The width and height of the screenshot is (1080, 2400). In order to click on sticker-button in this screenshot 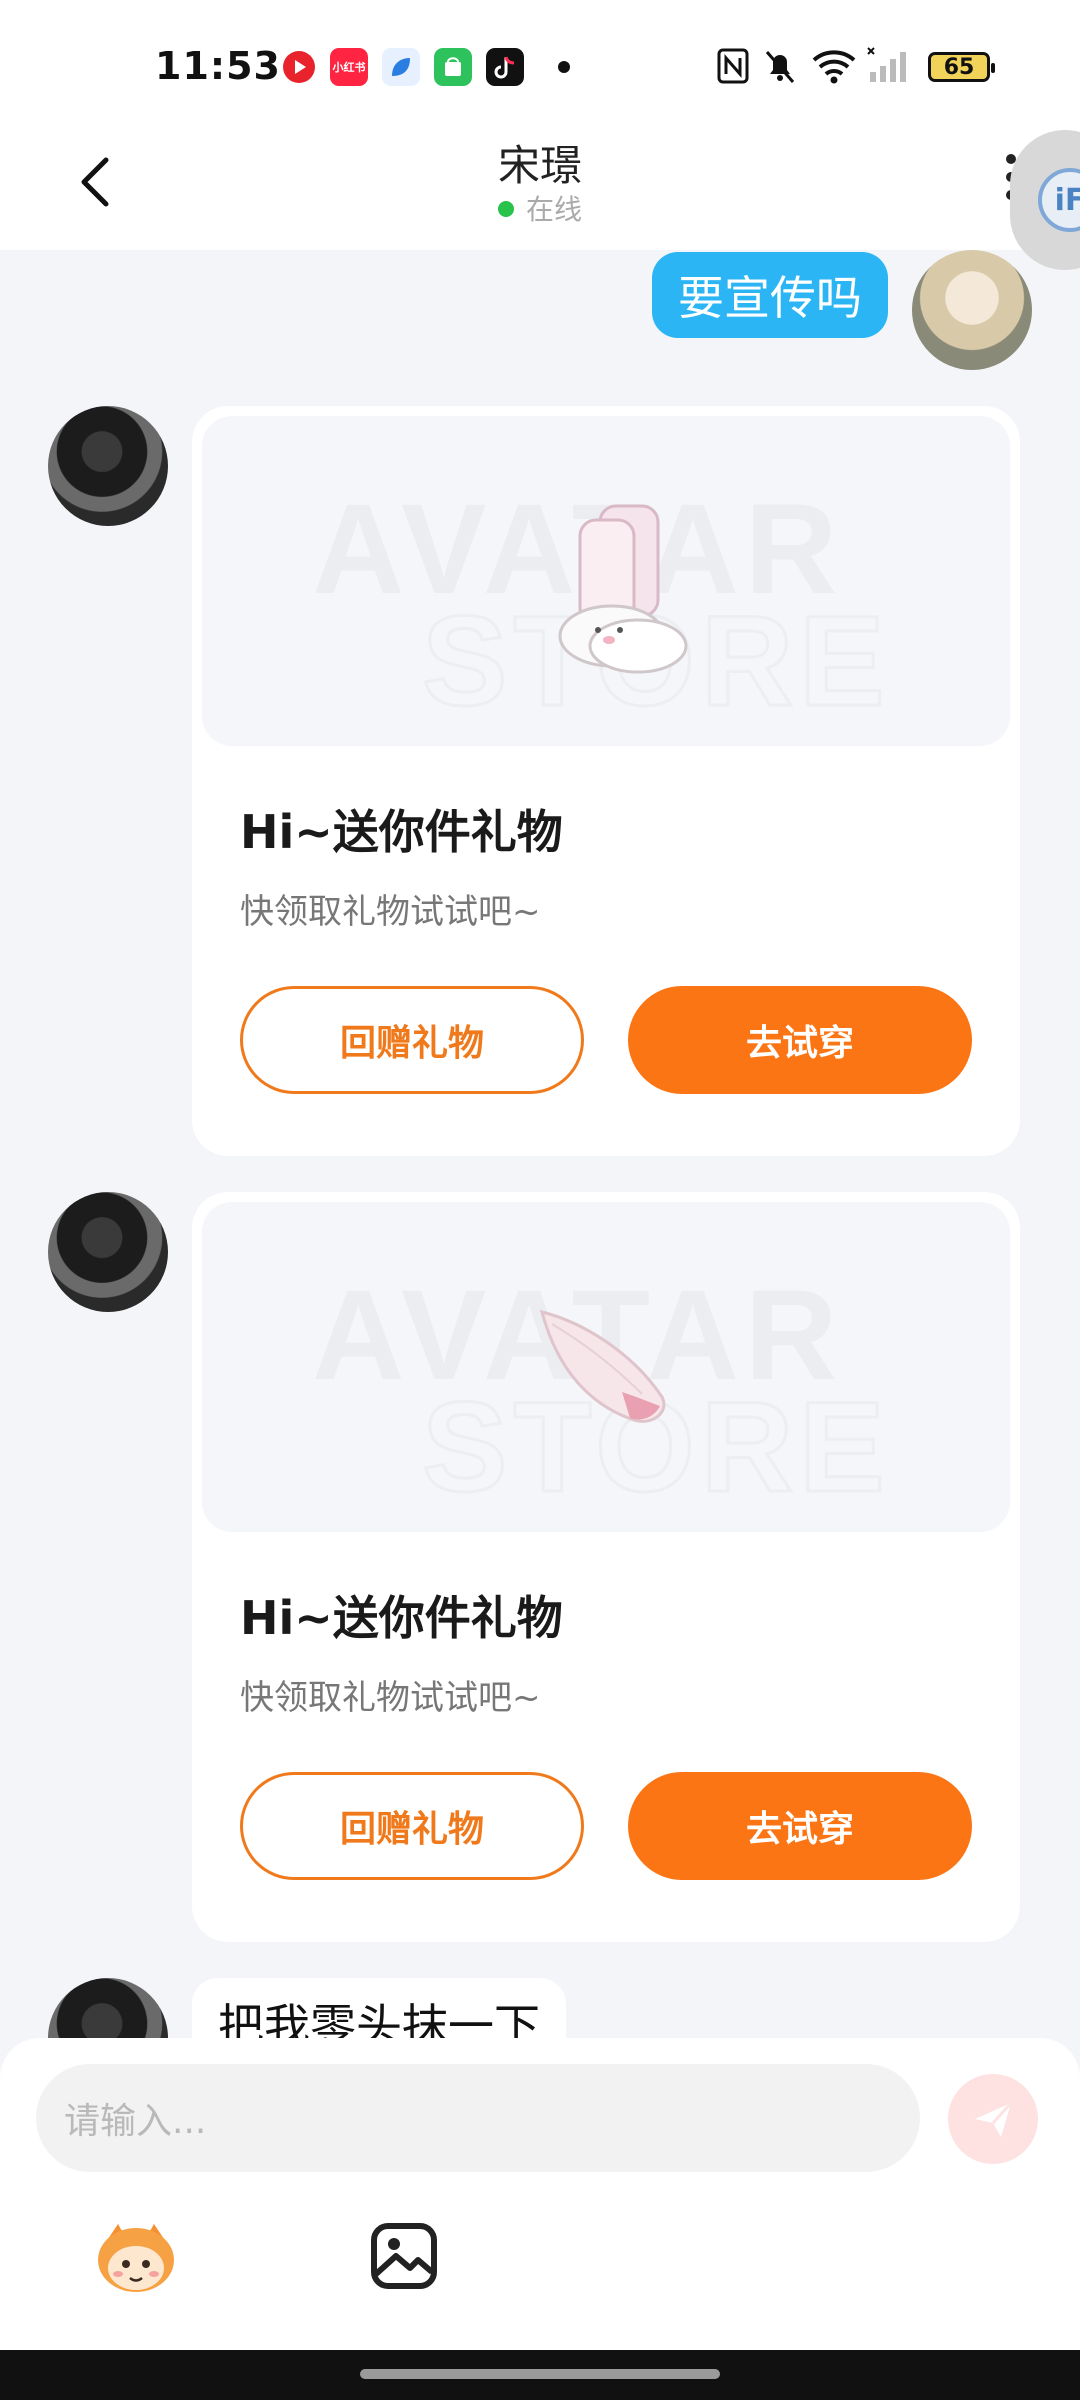, I will do `click(136, 2256)`.